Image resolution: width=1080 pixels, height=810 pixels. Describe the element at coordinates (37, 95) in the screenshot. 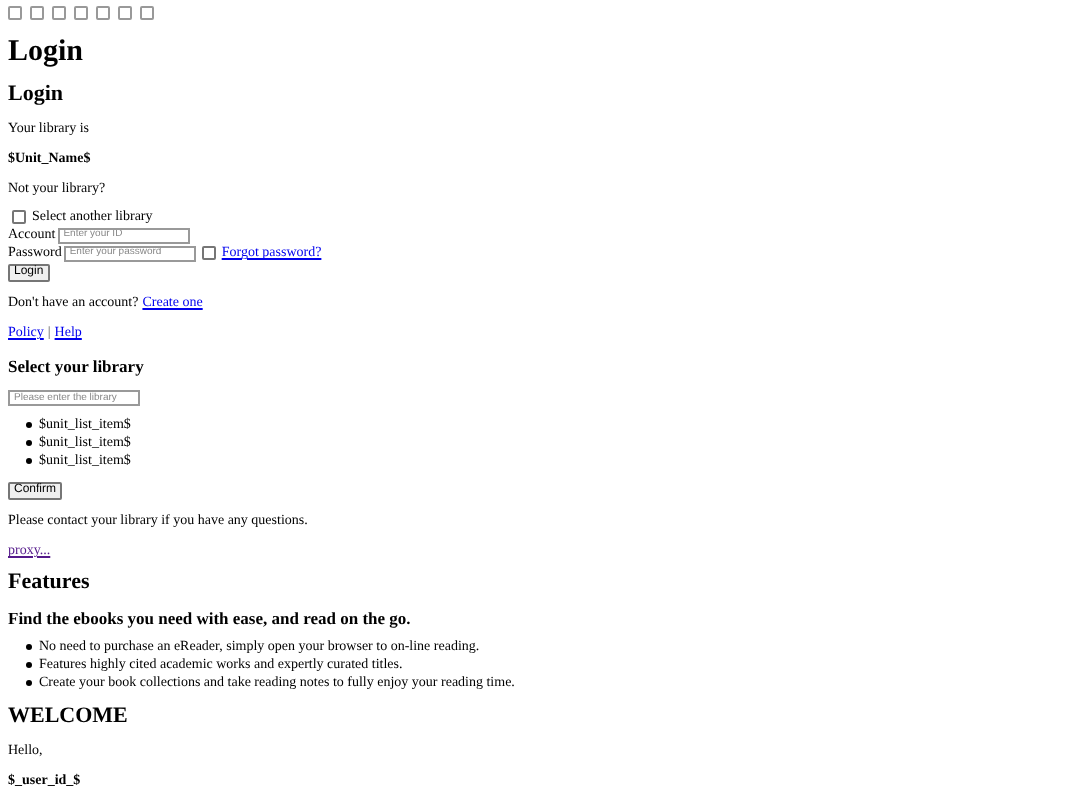

I see `login-heading: Login` at that location.